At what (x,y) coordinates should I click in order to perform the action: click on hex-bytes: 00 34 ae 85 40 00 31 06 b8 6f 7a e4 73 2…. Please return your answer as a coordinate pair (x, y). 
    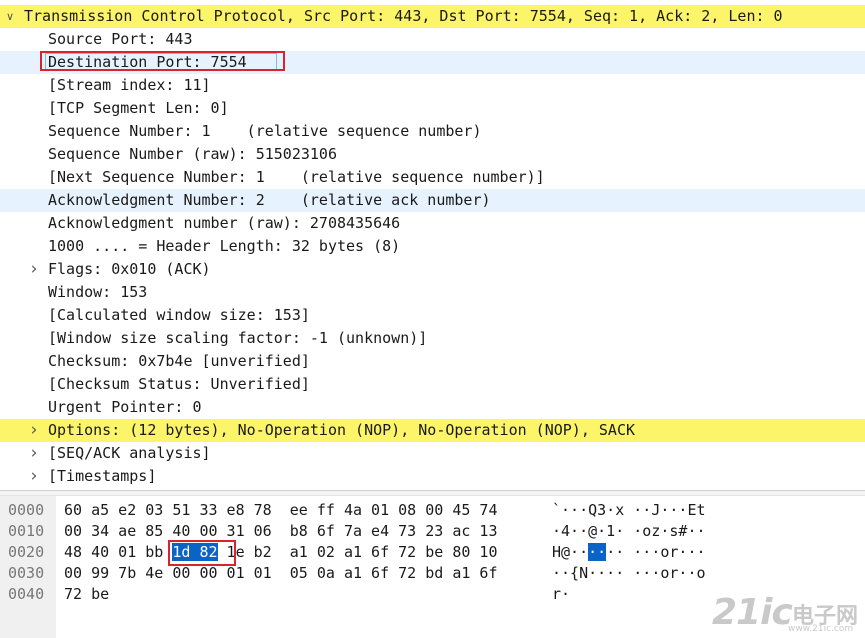
    Looking at the image, I should click on (280, 531).